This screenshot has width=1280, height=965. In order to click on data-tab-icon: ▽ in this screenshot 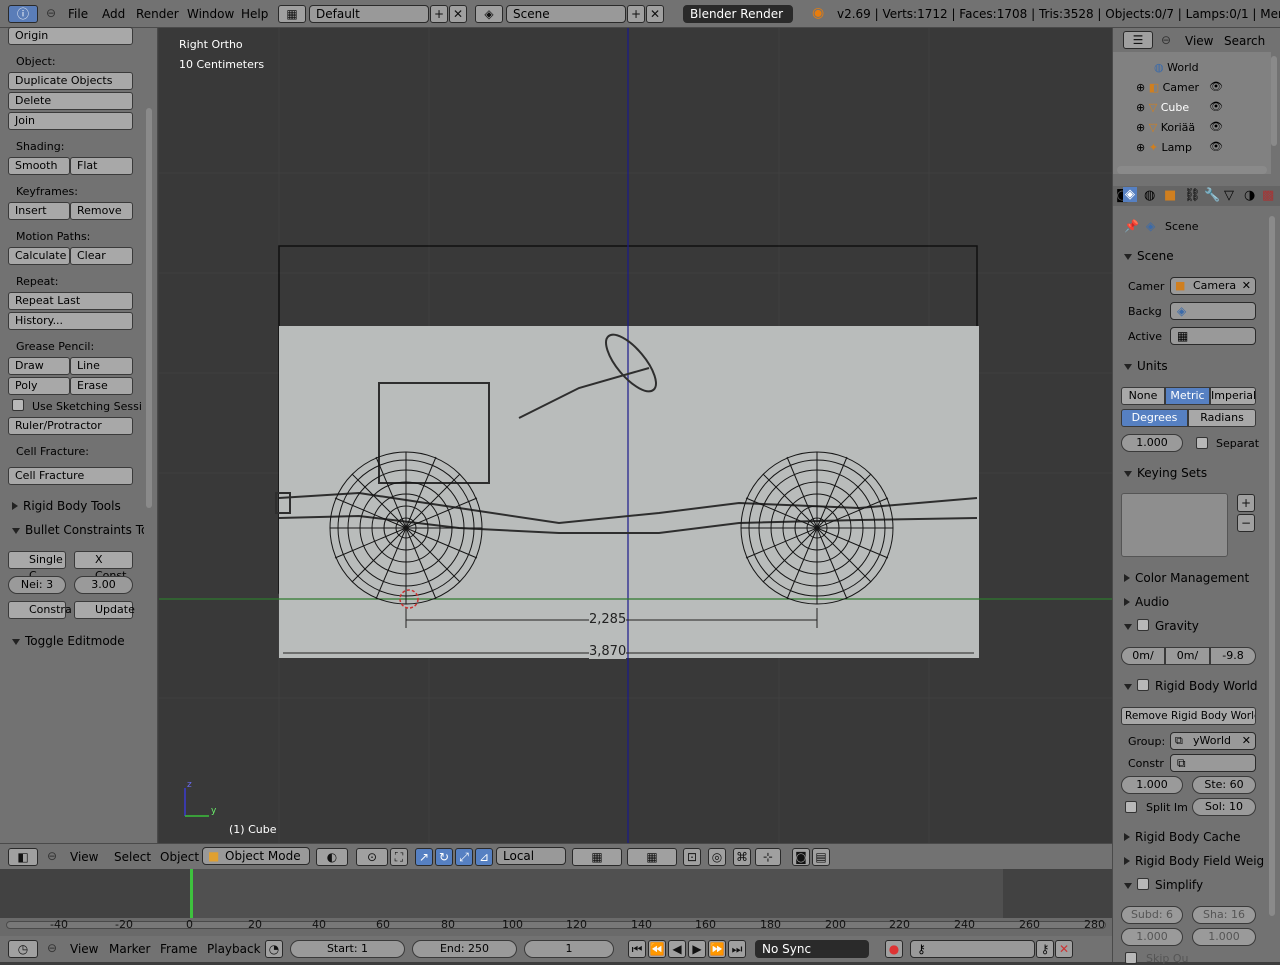, I will do `click(1229, 195)`.